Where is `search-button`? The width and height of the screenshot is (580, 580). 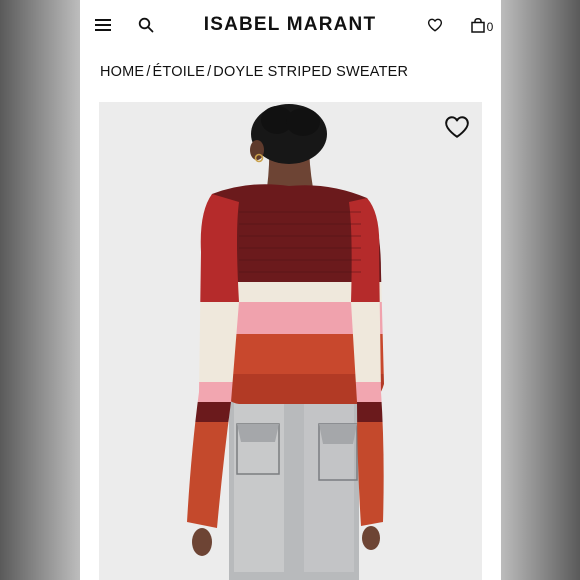 search-button is located at coordinates (146, 25).